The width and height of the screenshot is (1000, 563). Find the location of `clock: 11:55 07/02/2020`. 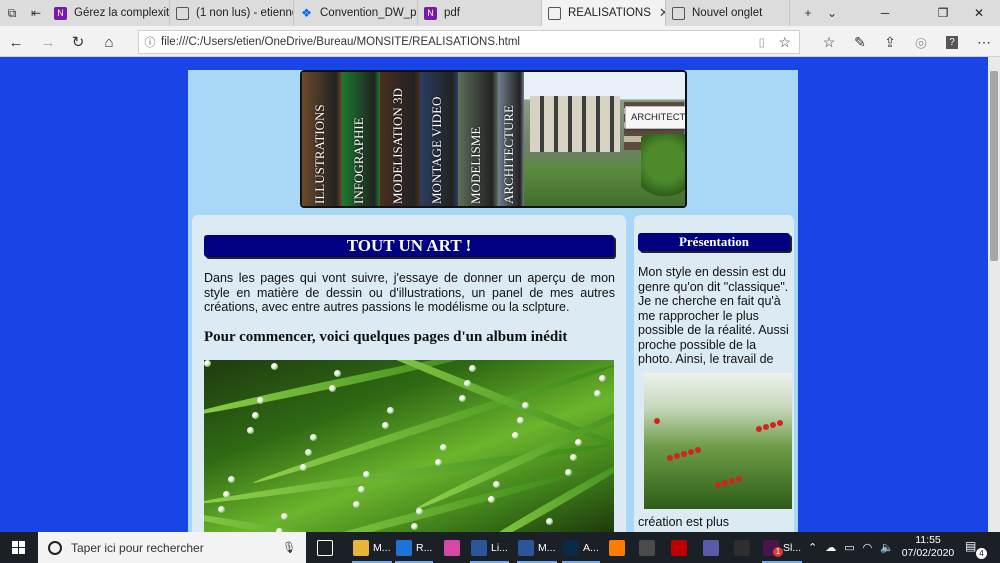

clock: 11:55 07/02/2020 is located at coordinates (928, 547).